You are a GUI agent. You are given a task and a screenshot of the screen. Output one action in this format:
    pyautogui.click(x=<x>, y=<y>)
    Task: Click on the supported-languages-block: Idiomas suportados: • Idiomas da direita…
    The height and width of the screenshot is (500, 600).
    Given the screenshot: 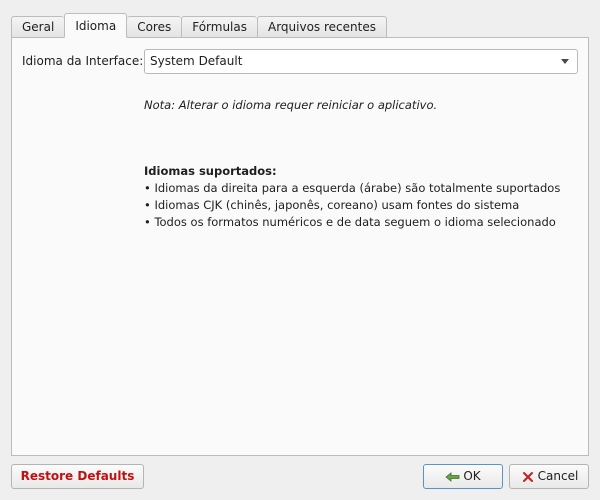 What is the action you would take?
    pyautogui.click(x=352, y=197)
    